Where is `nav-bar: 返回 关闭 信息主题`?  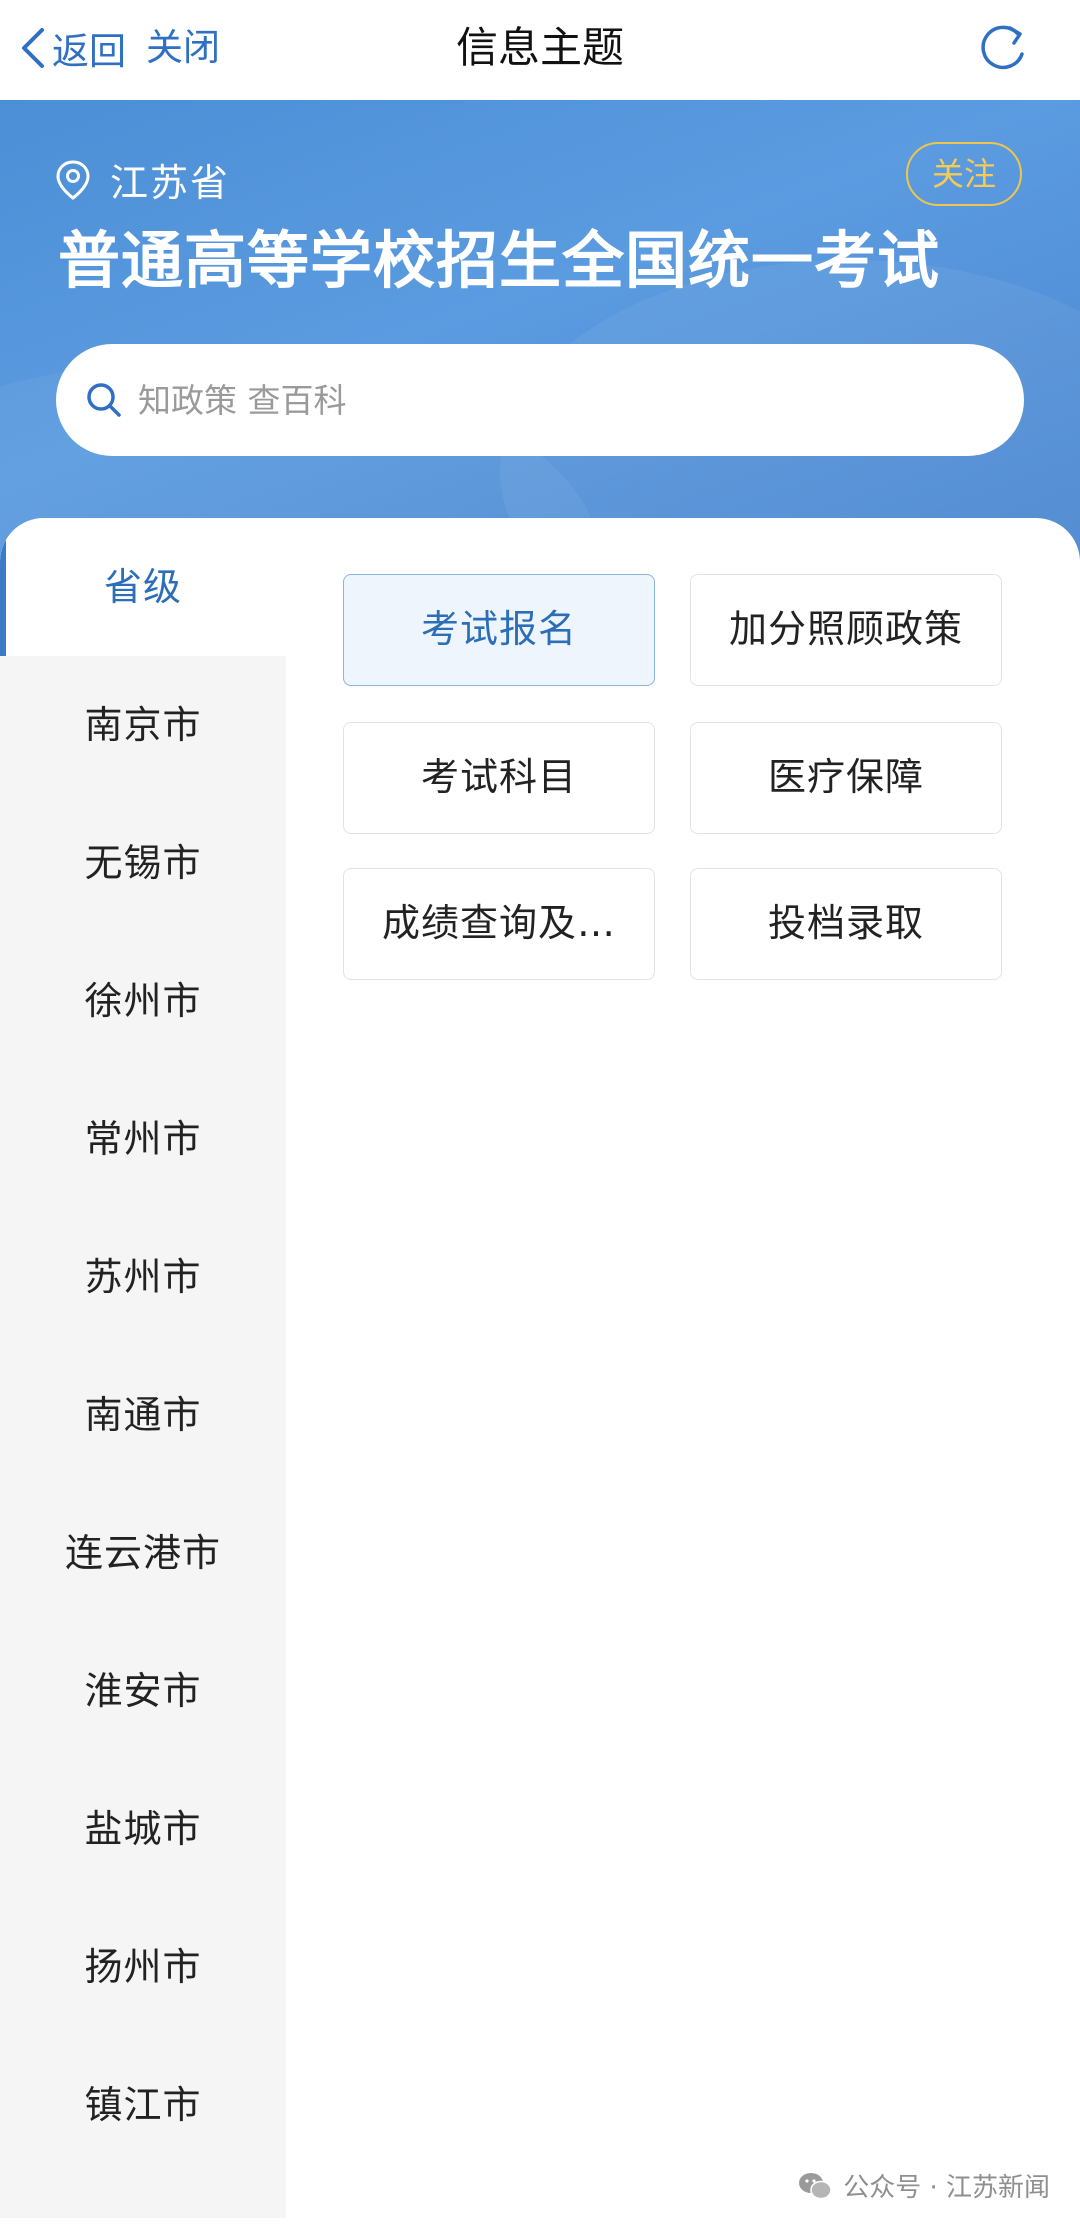 nav-bar: 返回 关闭 信息主题 is located at coordinates (540, 50).